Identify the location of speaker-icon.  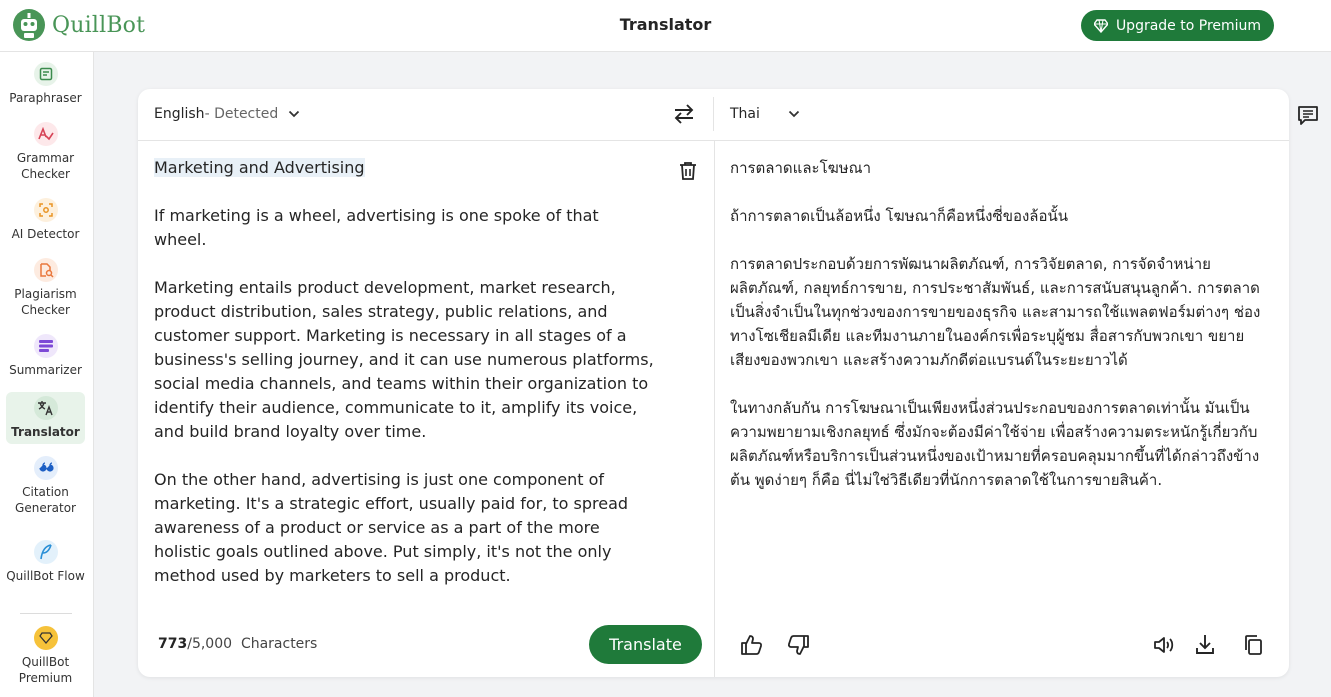
(1164, 645).